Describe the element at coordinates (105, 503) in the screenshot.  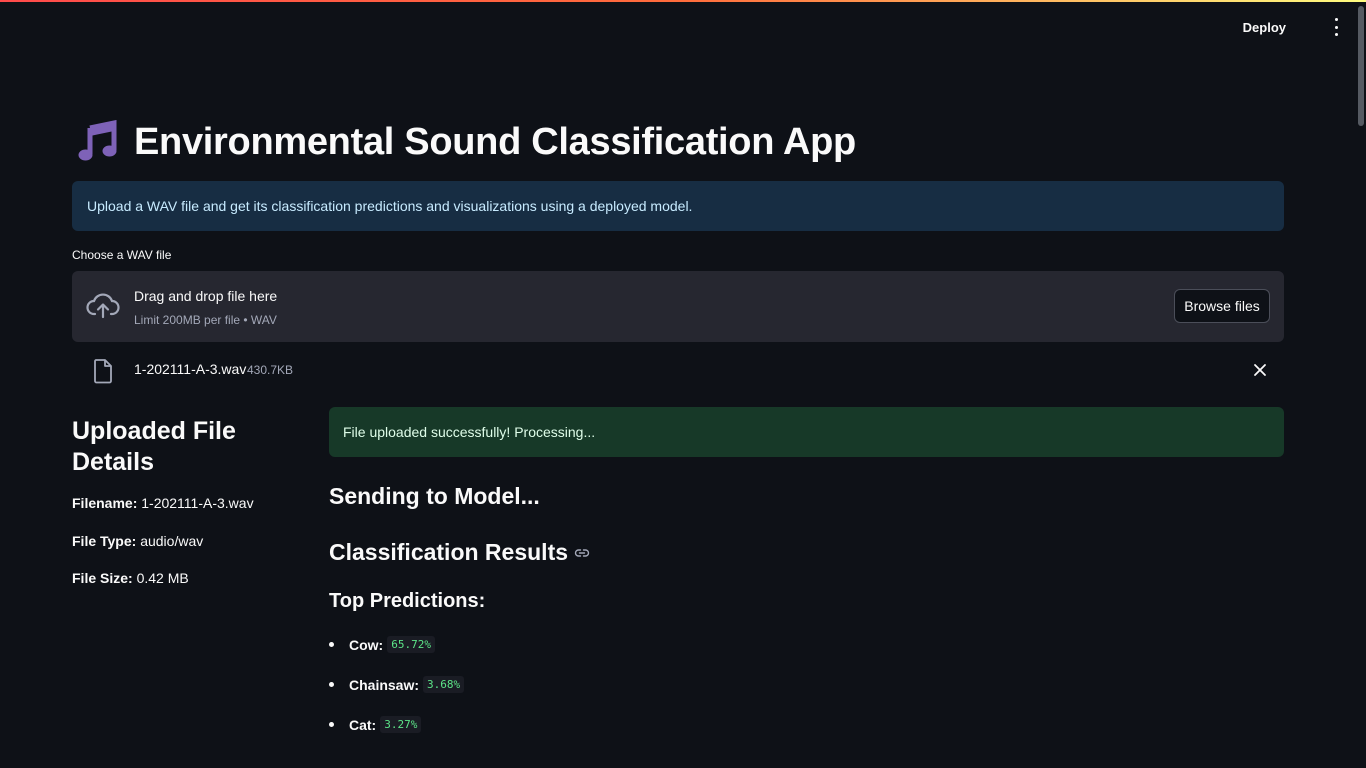
I see `detail-filename-label: Filename:` at that location.